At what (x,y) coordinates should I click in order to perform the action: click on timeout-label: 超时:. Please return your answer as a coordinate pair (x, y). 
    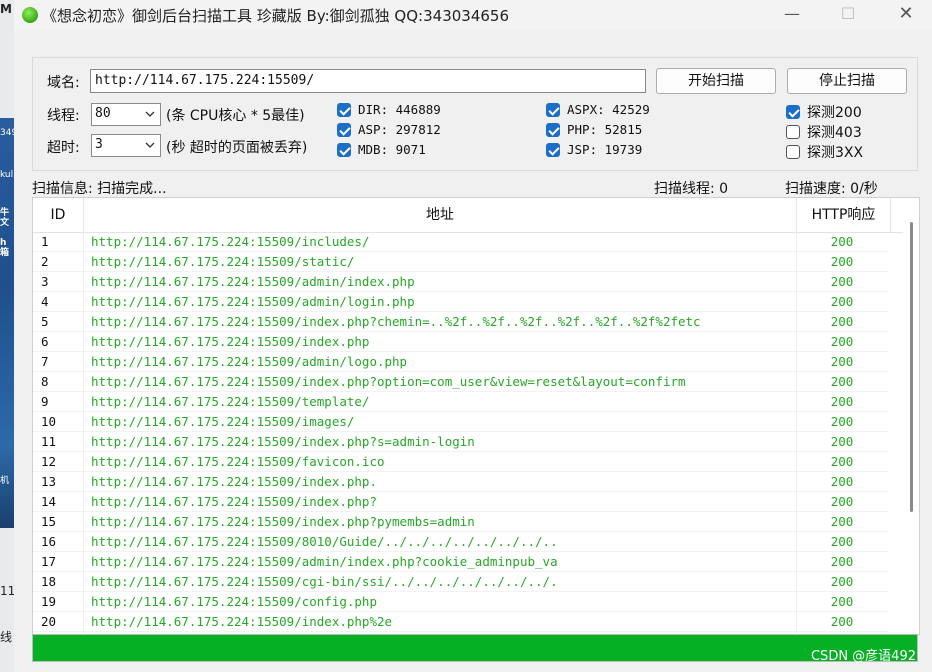
    Looking at the image, I should click on (63, 148).